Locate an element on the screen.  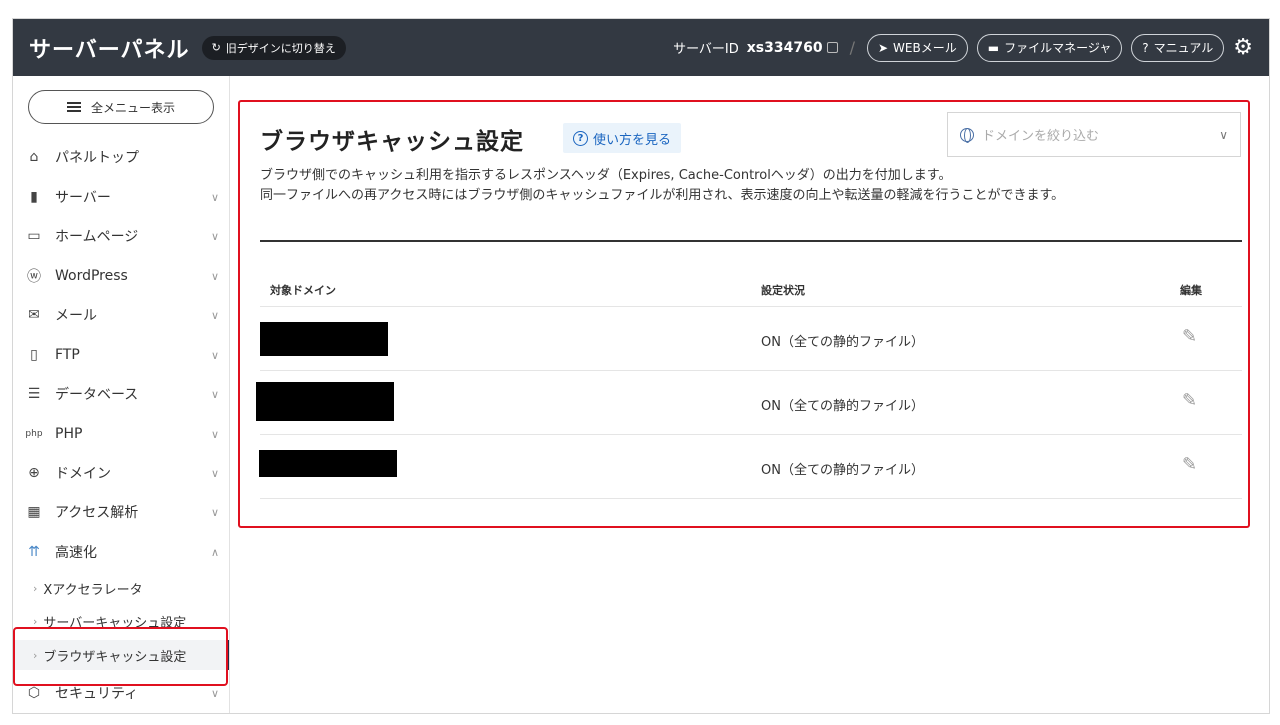
howto-label: 使い方を見る is located at coordinates (632, 140).